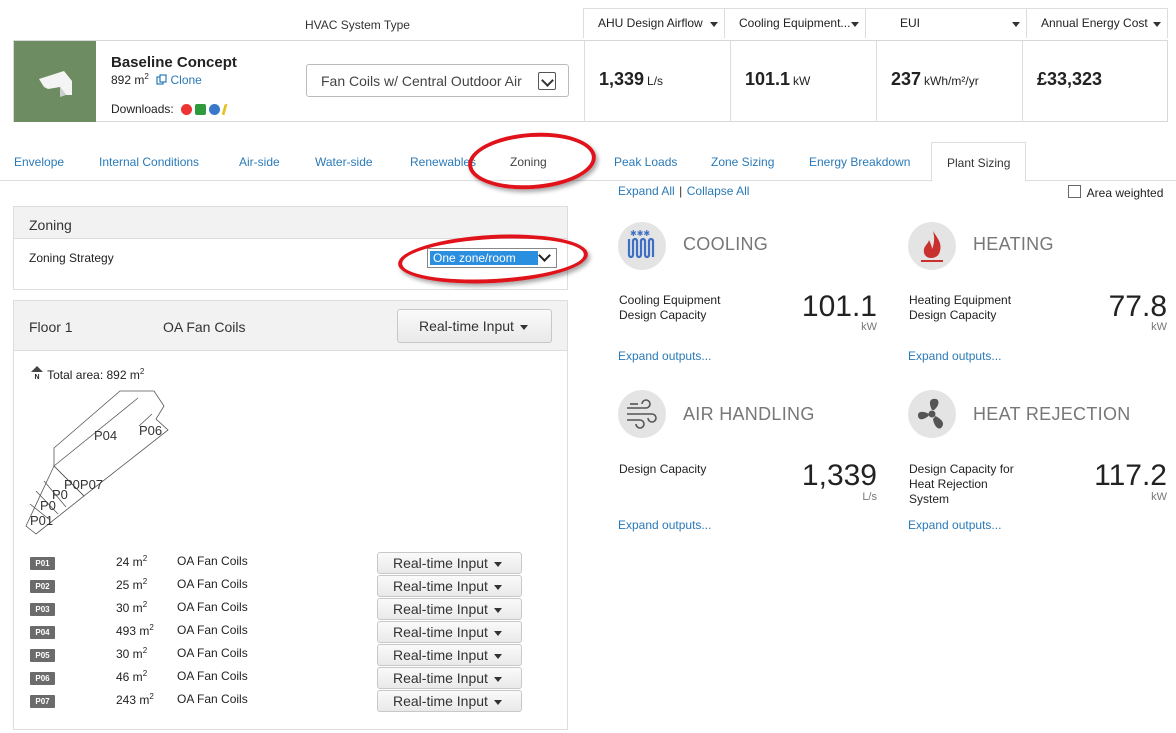  Describe the element at coordinates (215, 110) in the screenshot. I see `report-download-icon` at that location.